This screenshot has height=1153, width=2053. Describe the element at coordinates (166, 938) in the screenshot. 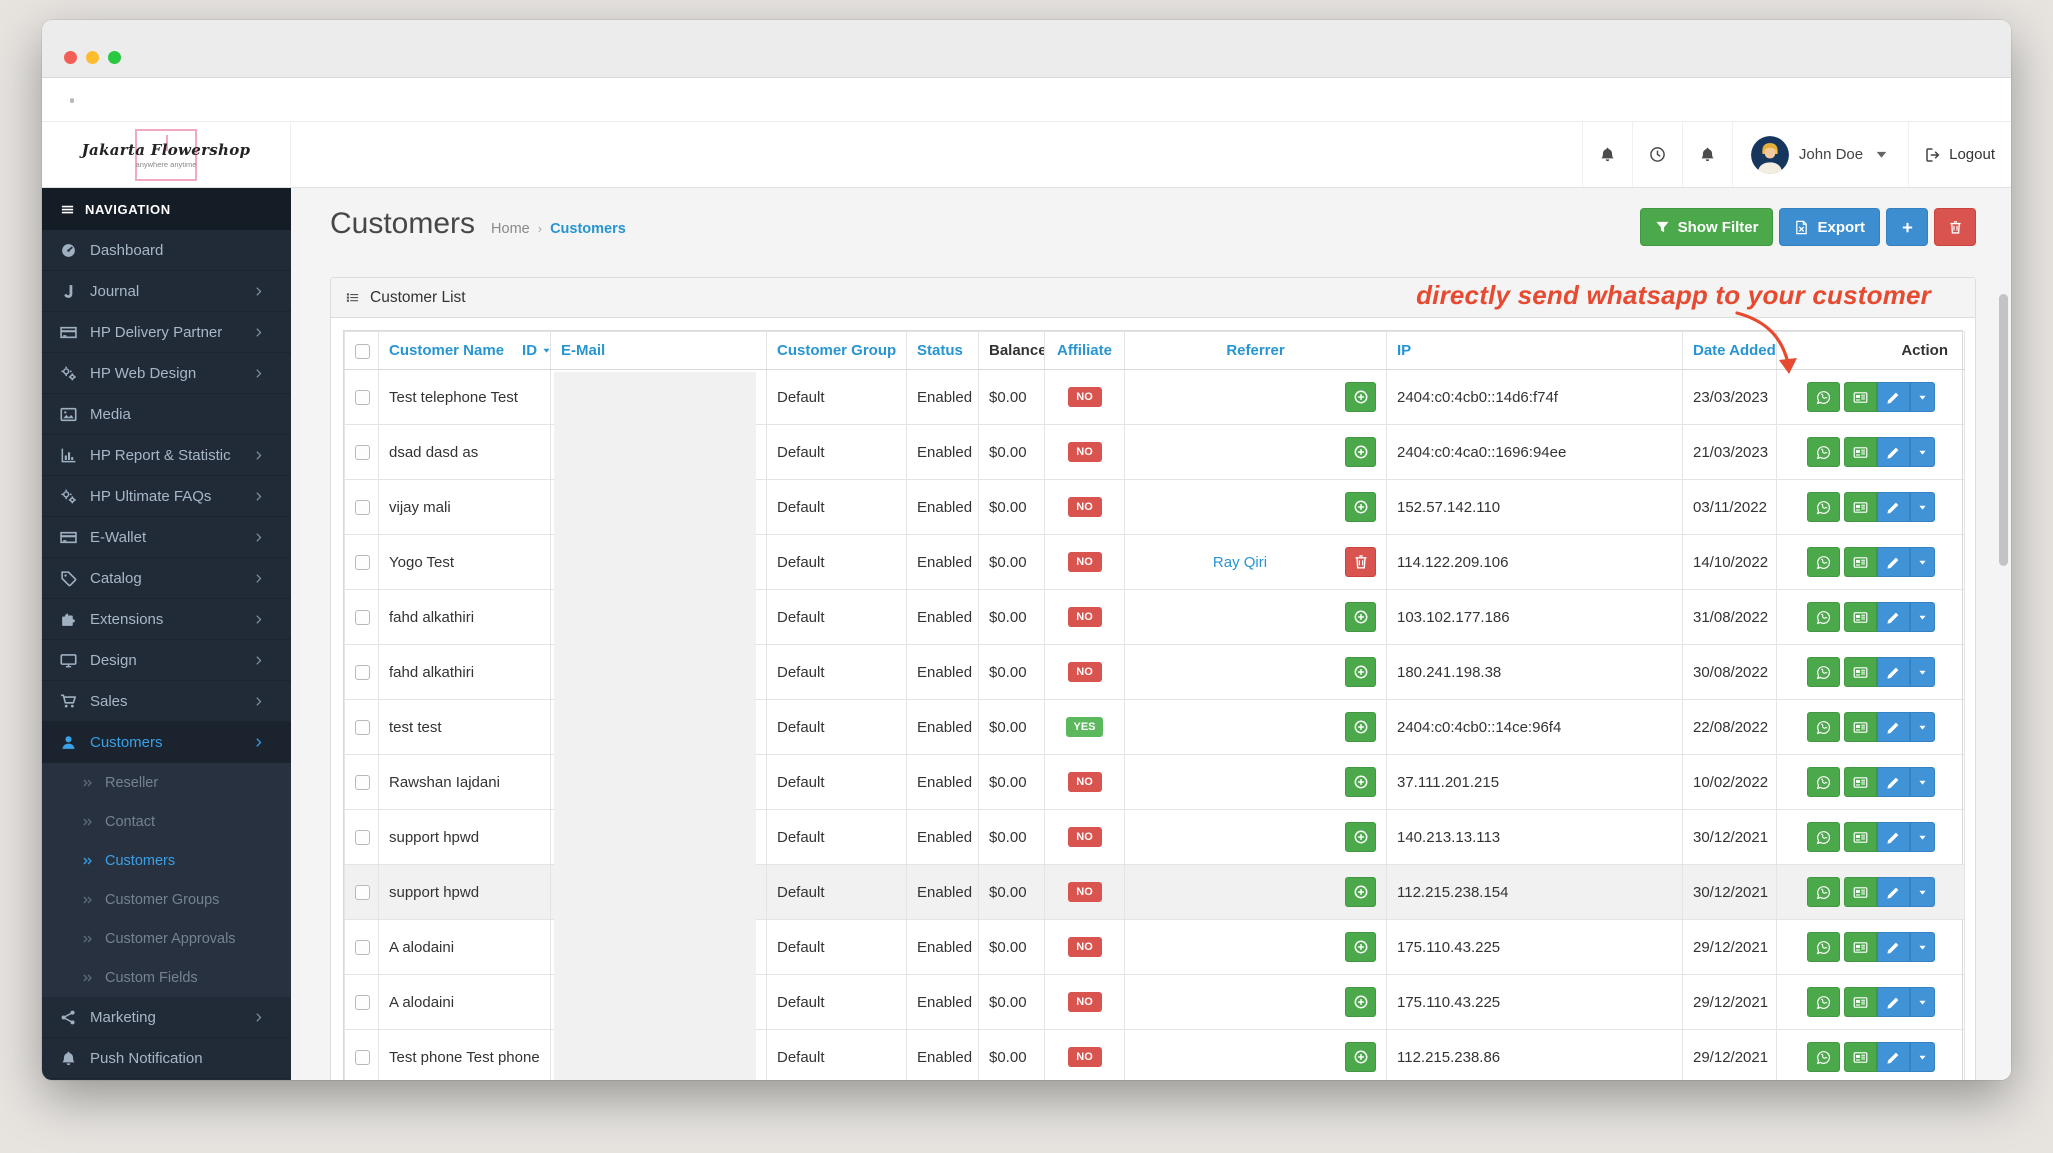

I see `sidebar-subitem-customer-approvals: Customer Approvals` at that location.